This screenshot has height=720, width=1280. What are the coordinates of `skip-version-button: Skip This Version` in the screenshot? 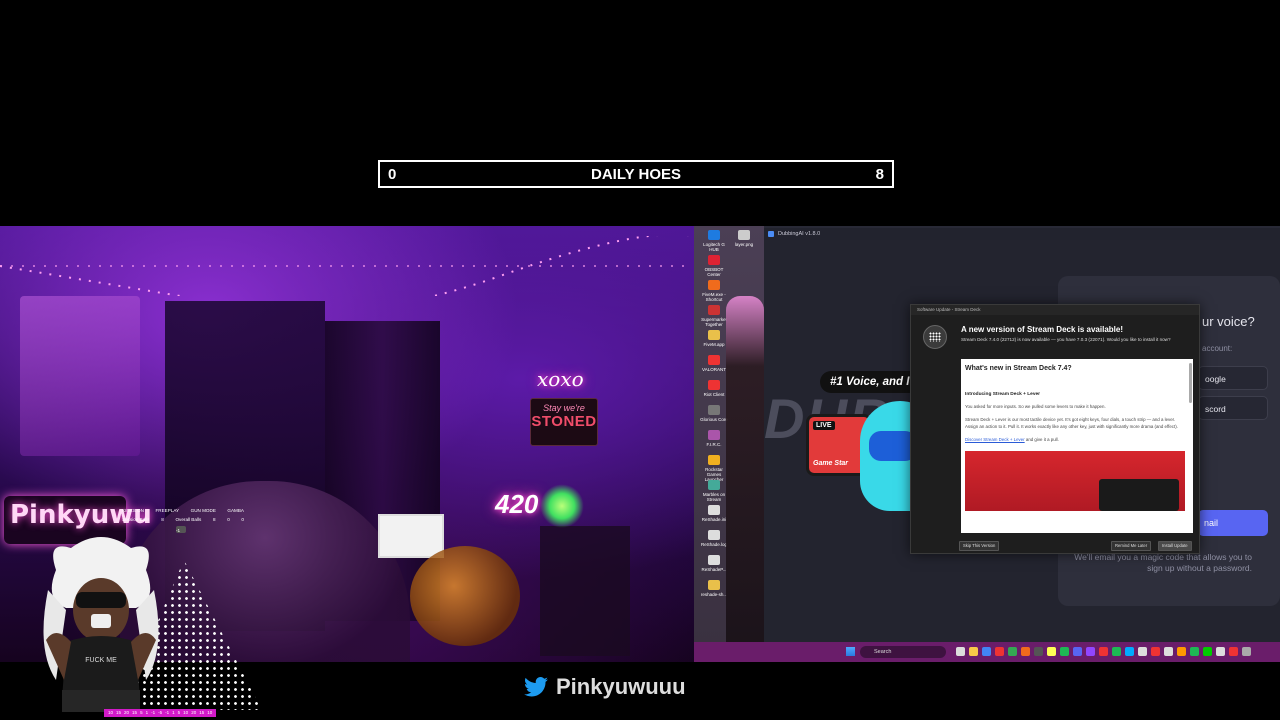 It's located at (979, 546).